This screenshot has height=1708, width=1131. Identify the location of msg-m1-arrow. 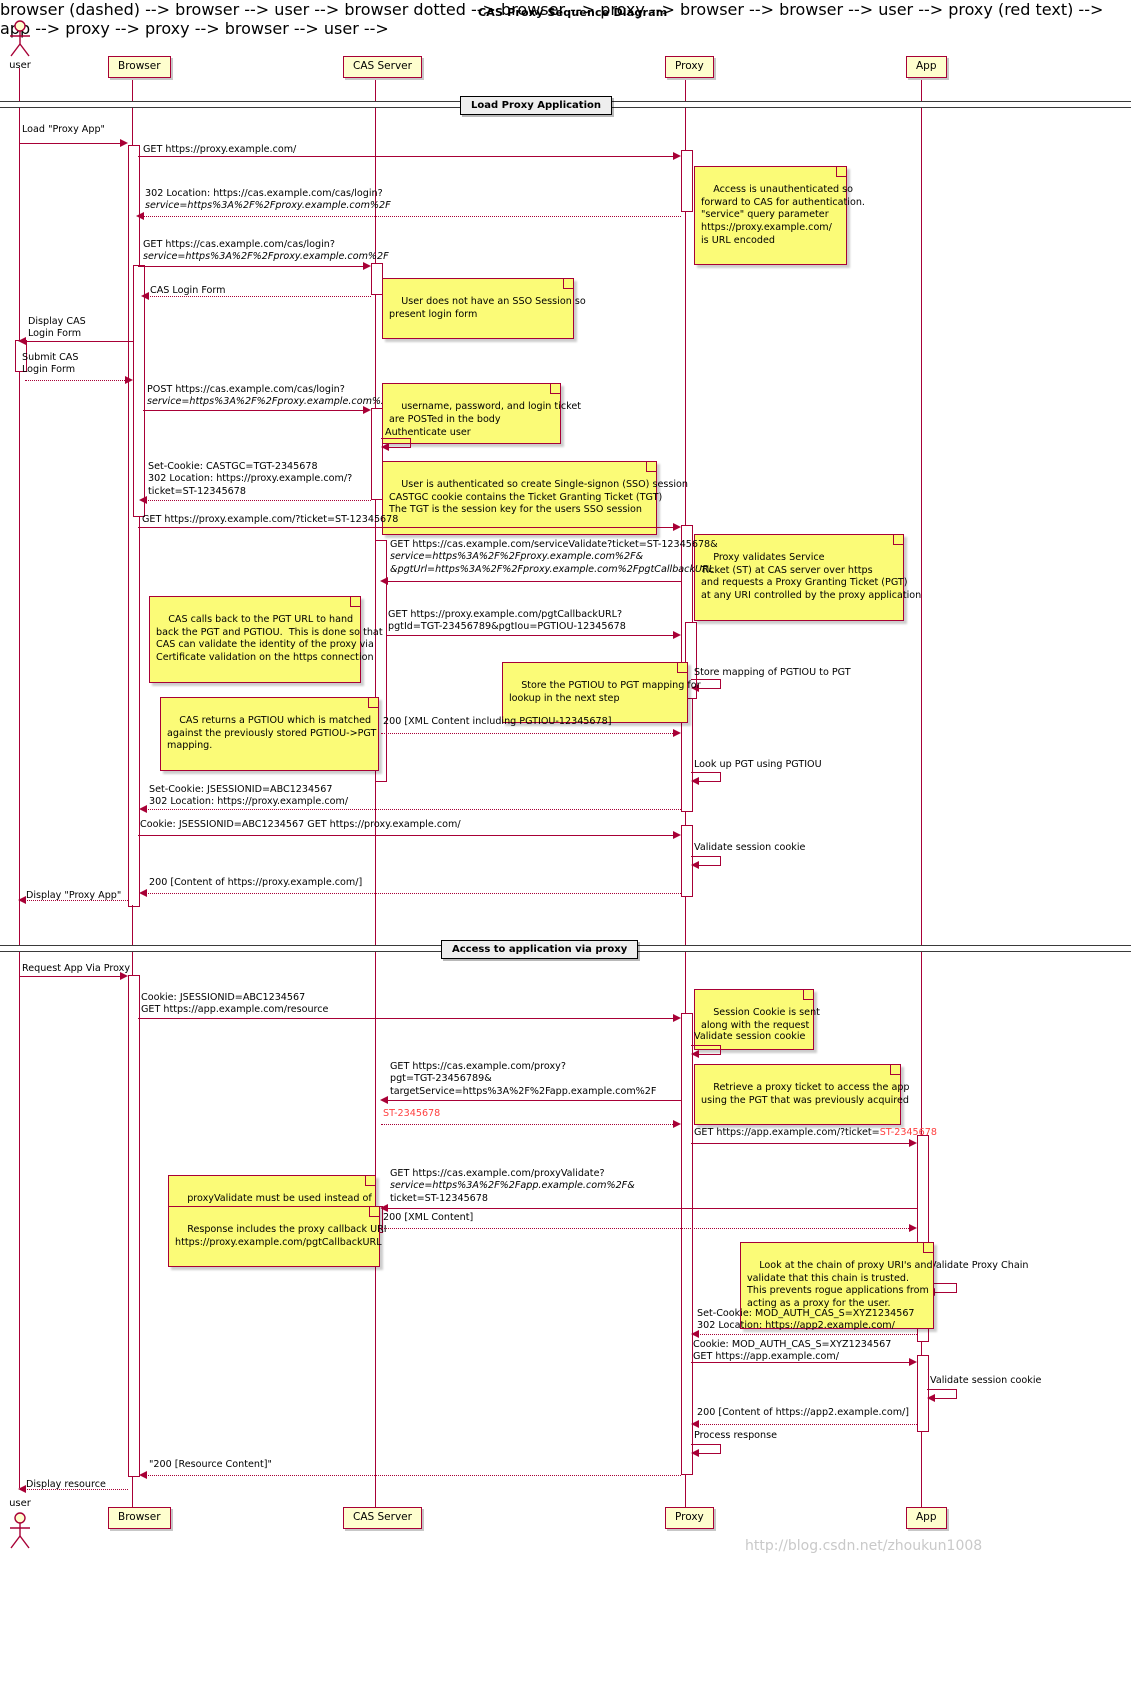
(124, 143).